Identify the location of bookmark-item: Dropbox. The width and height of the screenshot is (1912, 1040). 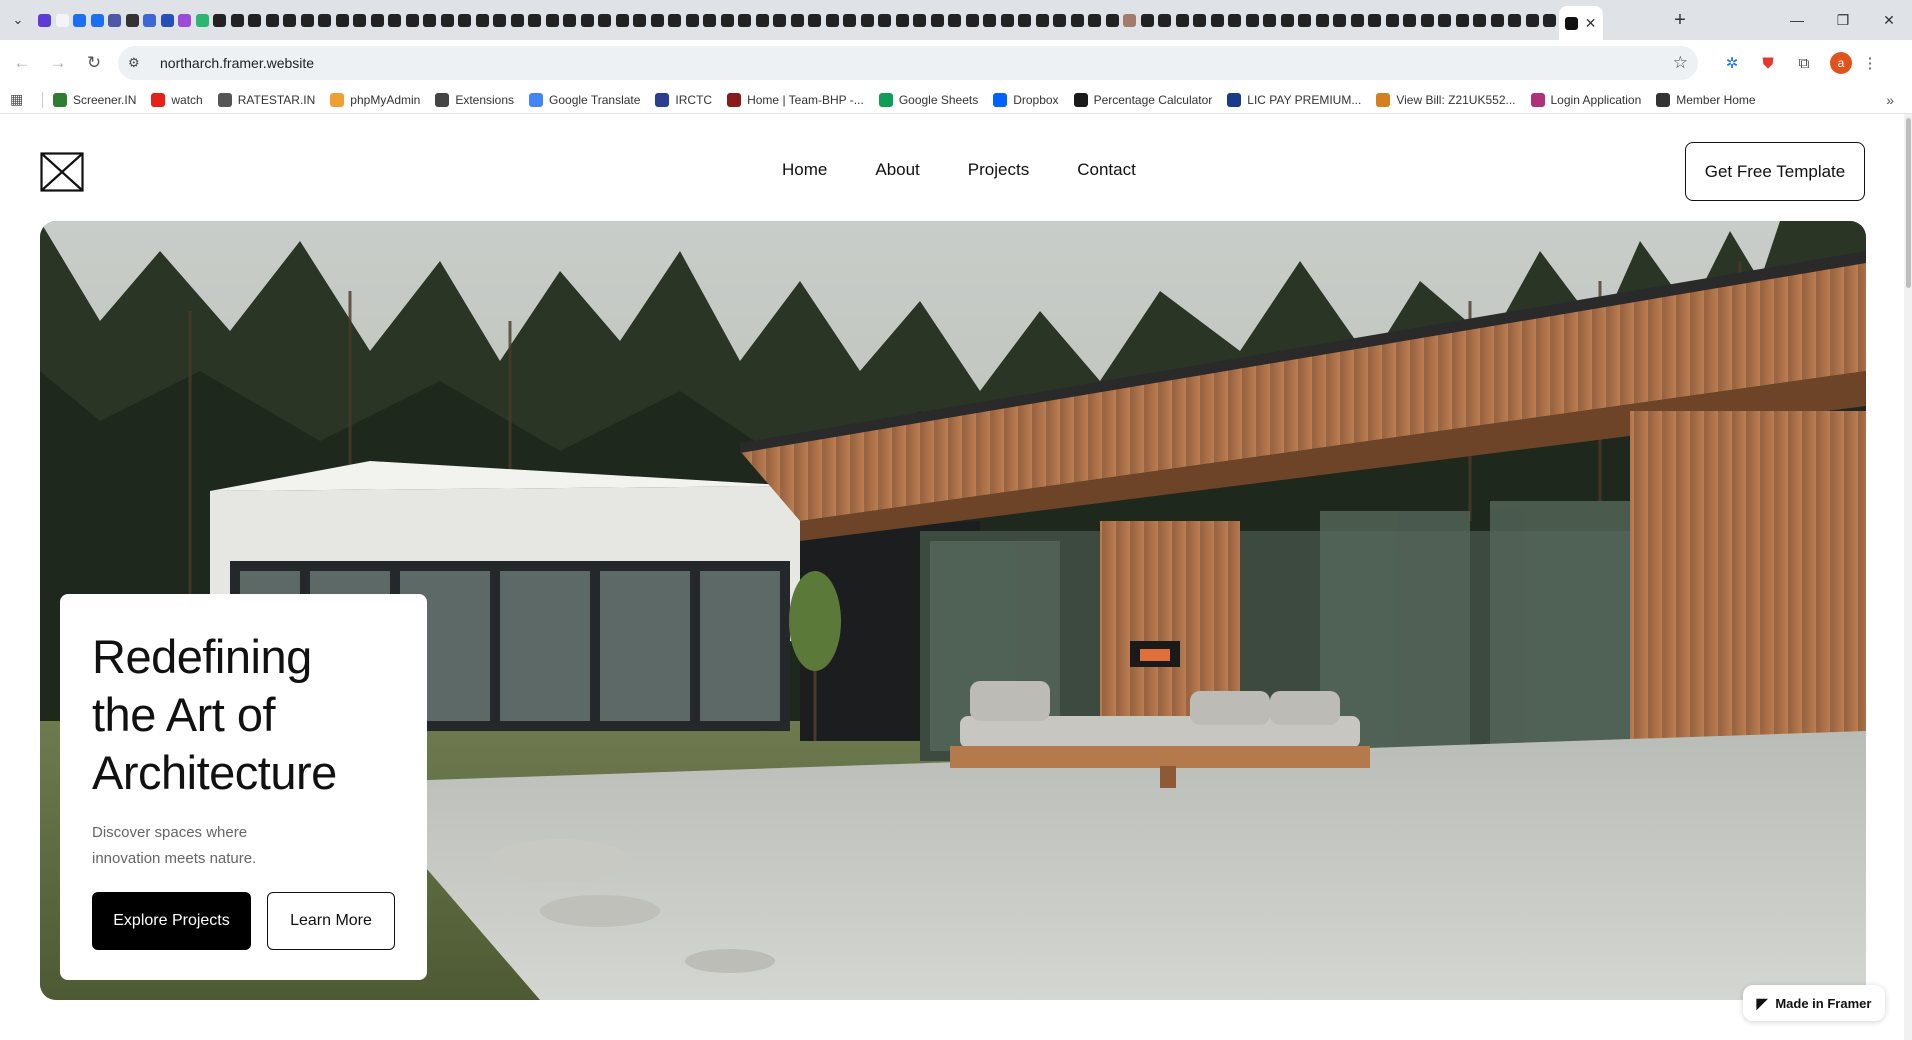
(1026, 99).